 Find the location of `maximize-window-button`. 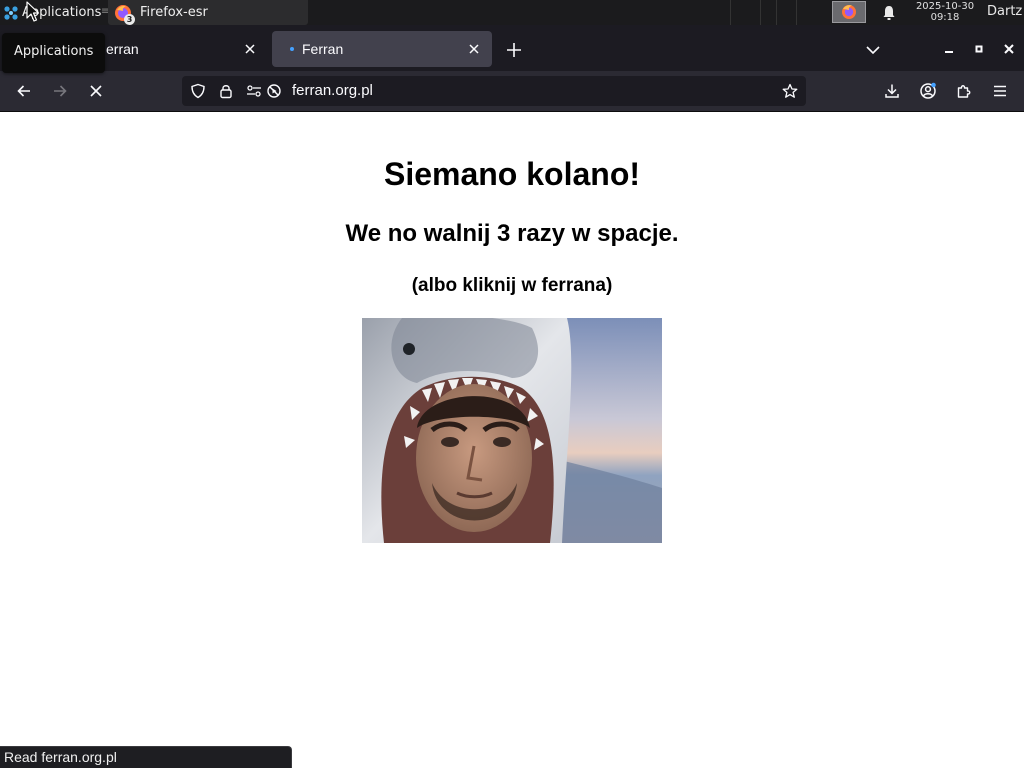

maximize-window-button is located at coordinates (979, 49).